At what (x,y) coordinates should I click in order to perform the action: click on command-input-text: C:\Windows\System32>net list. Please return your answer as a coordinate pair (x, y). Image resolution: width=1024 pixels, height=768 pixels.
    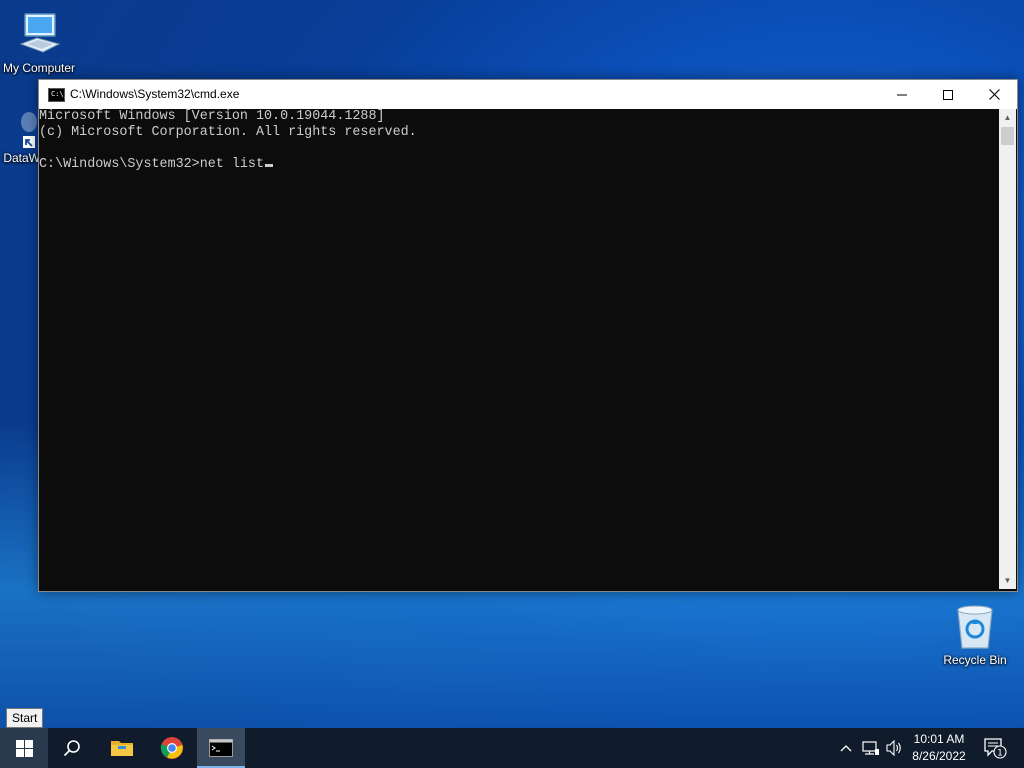
    Looking at the image, I should click on (151, 164).